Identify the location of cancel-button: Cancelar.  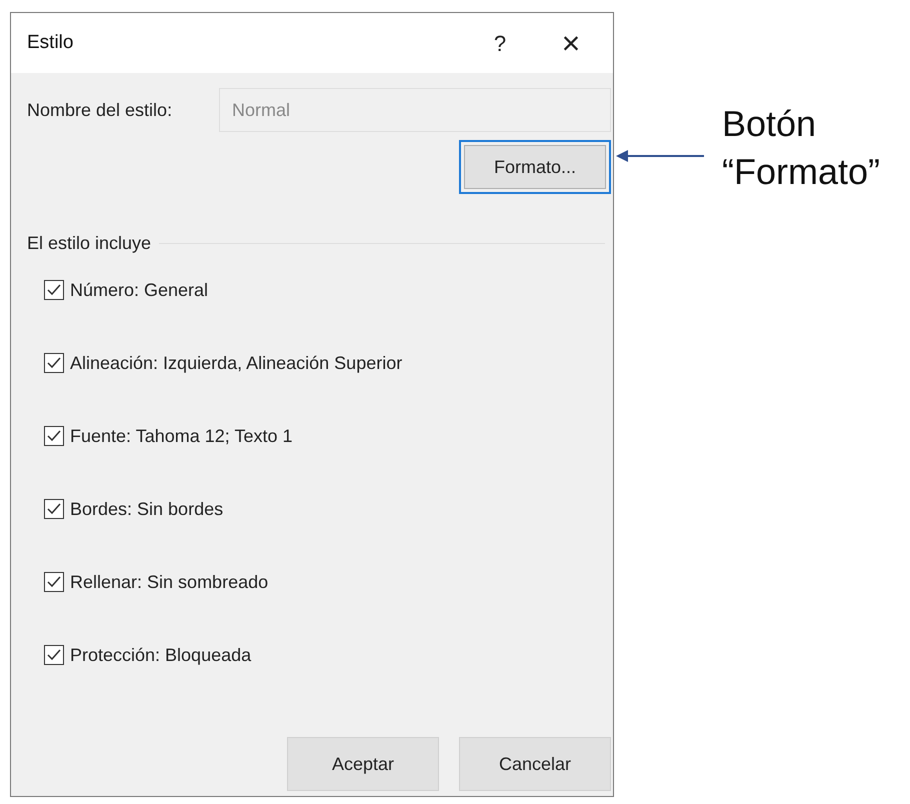
(535, 764).